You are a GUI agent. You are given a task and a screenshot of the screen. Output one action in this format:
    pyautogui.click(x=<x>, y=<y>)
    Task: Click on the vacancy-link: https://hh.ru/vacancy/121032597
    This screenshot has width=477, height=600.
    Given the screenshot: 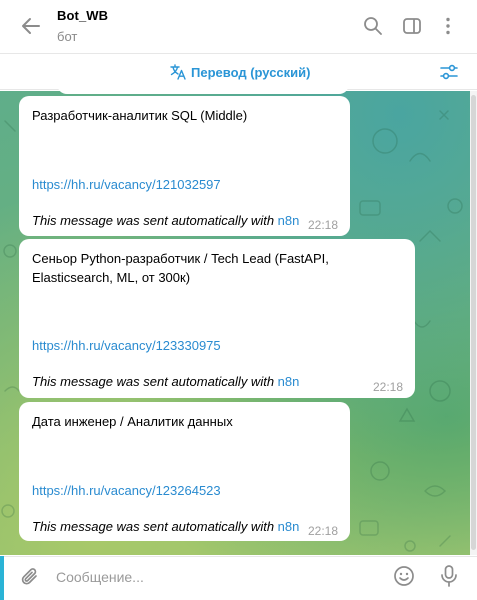 What is the action you would take?
    pyautogui.click(x=126, y=184)
    